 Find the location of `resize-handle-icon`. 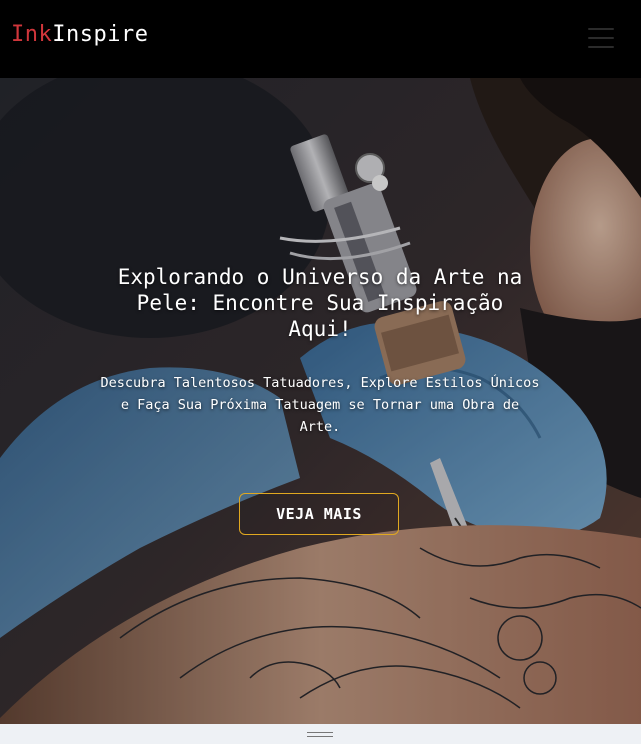

resize-handle-icon is located at coordinates (320, 735).